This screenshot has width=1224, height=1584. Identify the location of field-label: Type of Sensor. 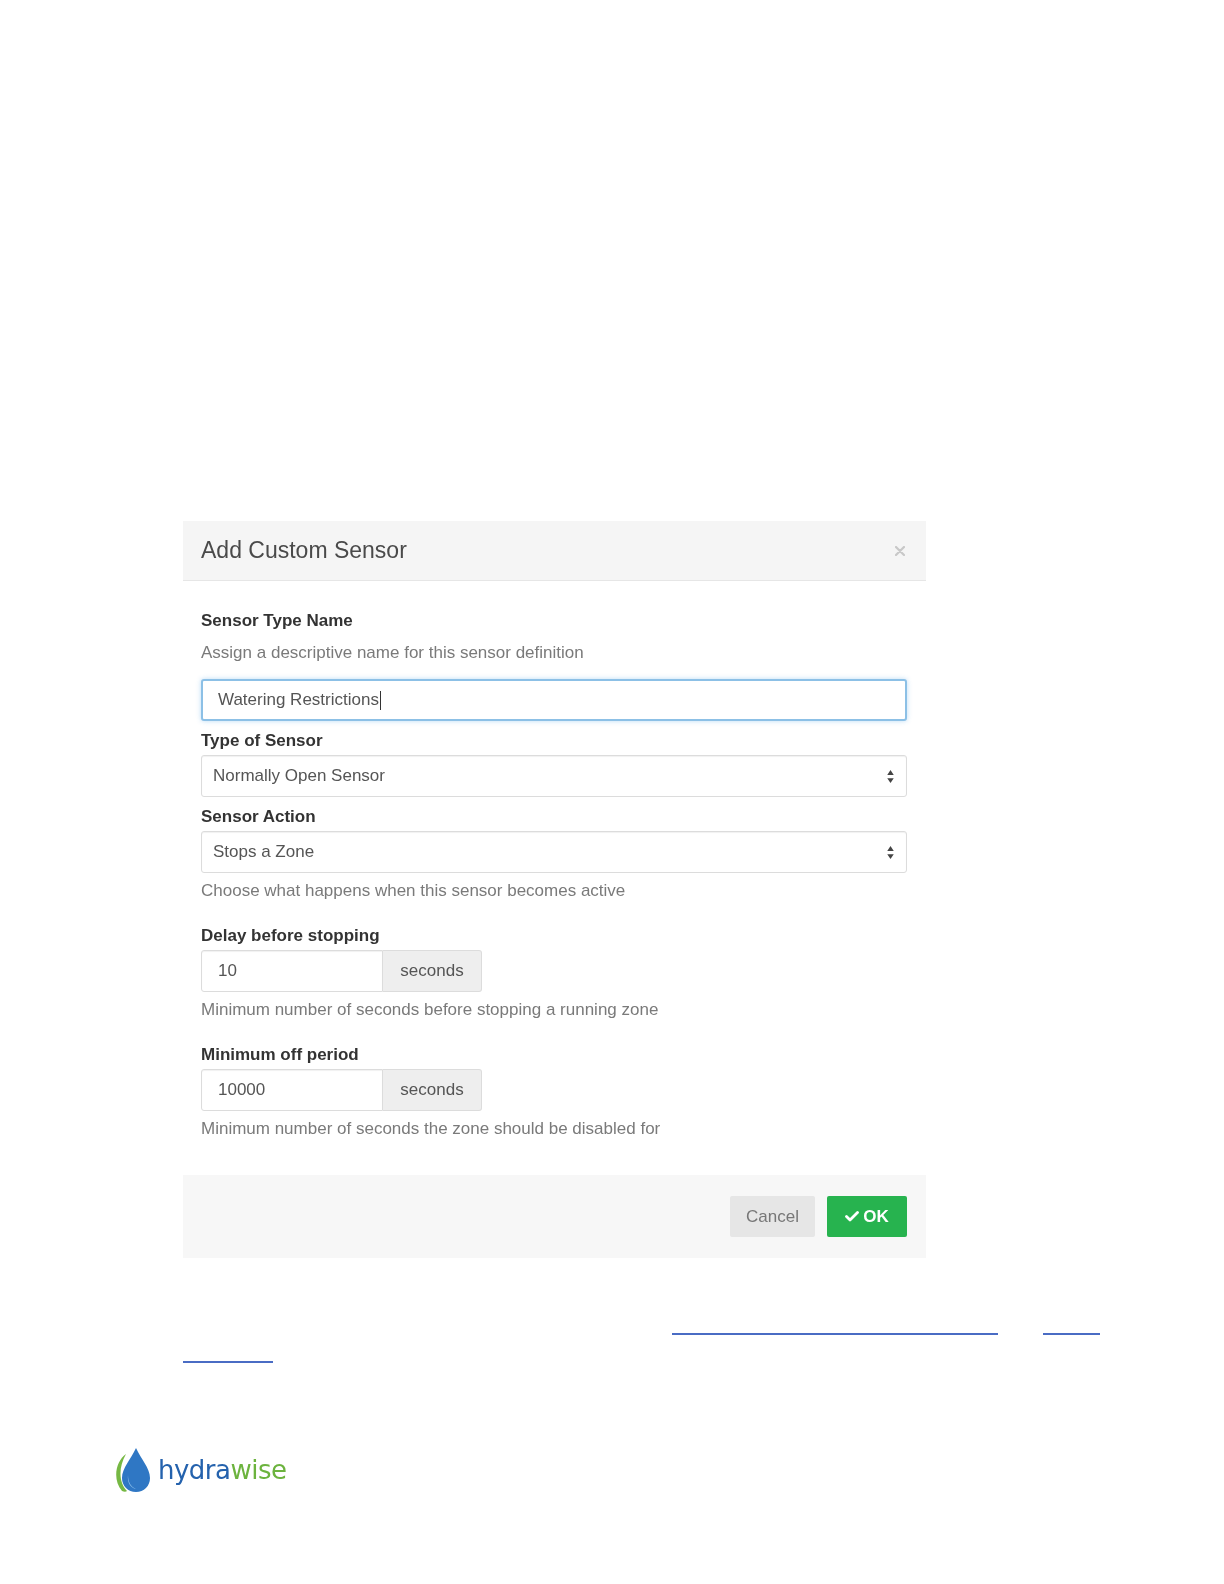
(262, 741).